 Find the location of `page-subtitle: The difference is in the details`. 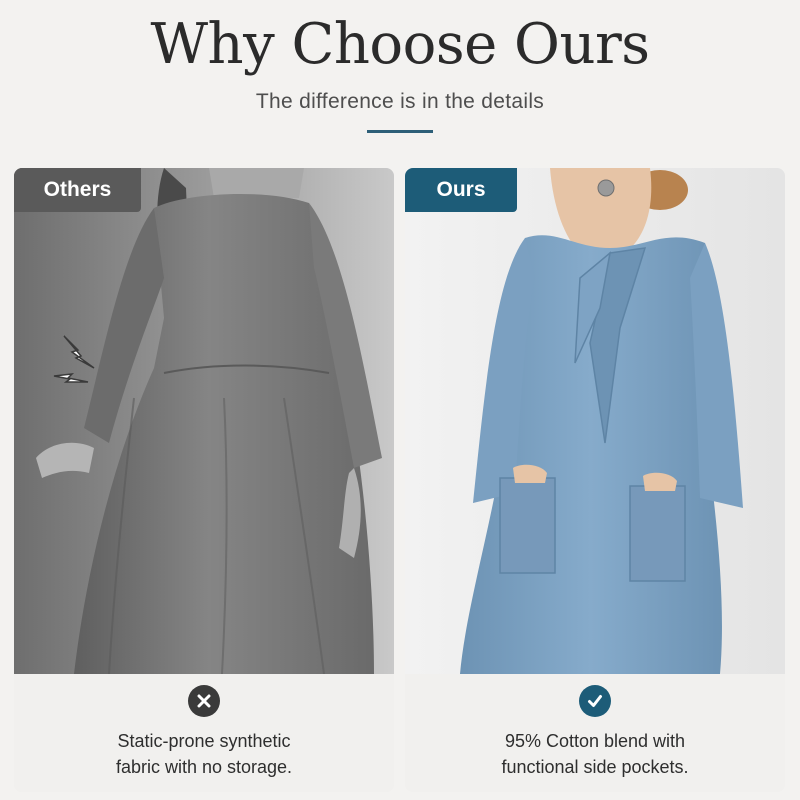

page-subtitle: The difference is in the details is located at coordinates (400, 101).